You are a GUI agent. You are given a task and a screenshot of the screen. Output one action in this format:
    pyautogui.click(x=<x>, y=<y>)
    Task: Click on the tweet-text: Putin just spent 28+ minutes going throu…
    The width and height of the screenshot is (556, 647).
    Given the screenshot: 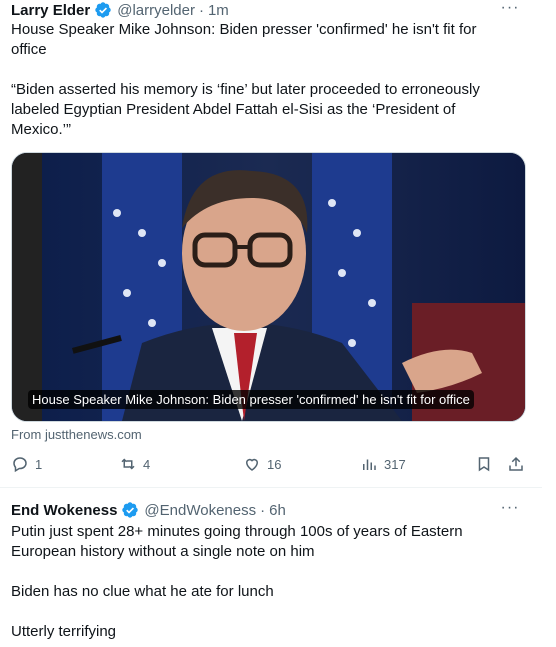 What is the action you would take?
    pyautogui.click(x=237, y=581)
    